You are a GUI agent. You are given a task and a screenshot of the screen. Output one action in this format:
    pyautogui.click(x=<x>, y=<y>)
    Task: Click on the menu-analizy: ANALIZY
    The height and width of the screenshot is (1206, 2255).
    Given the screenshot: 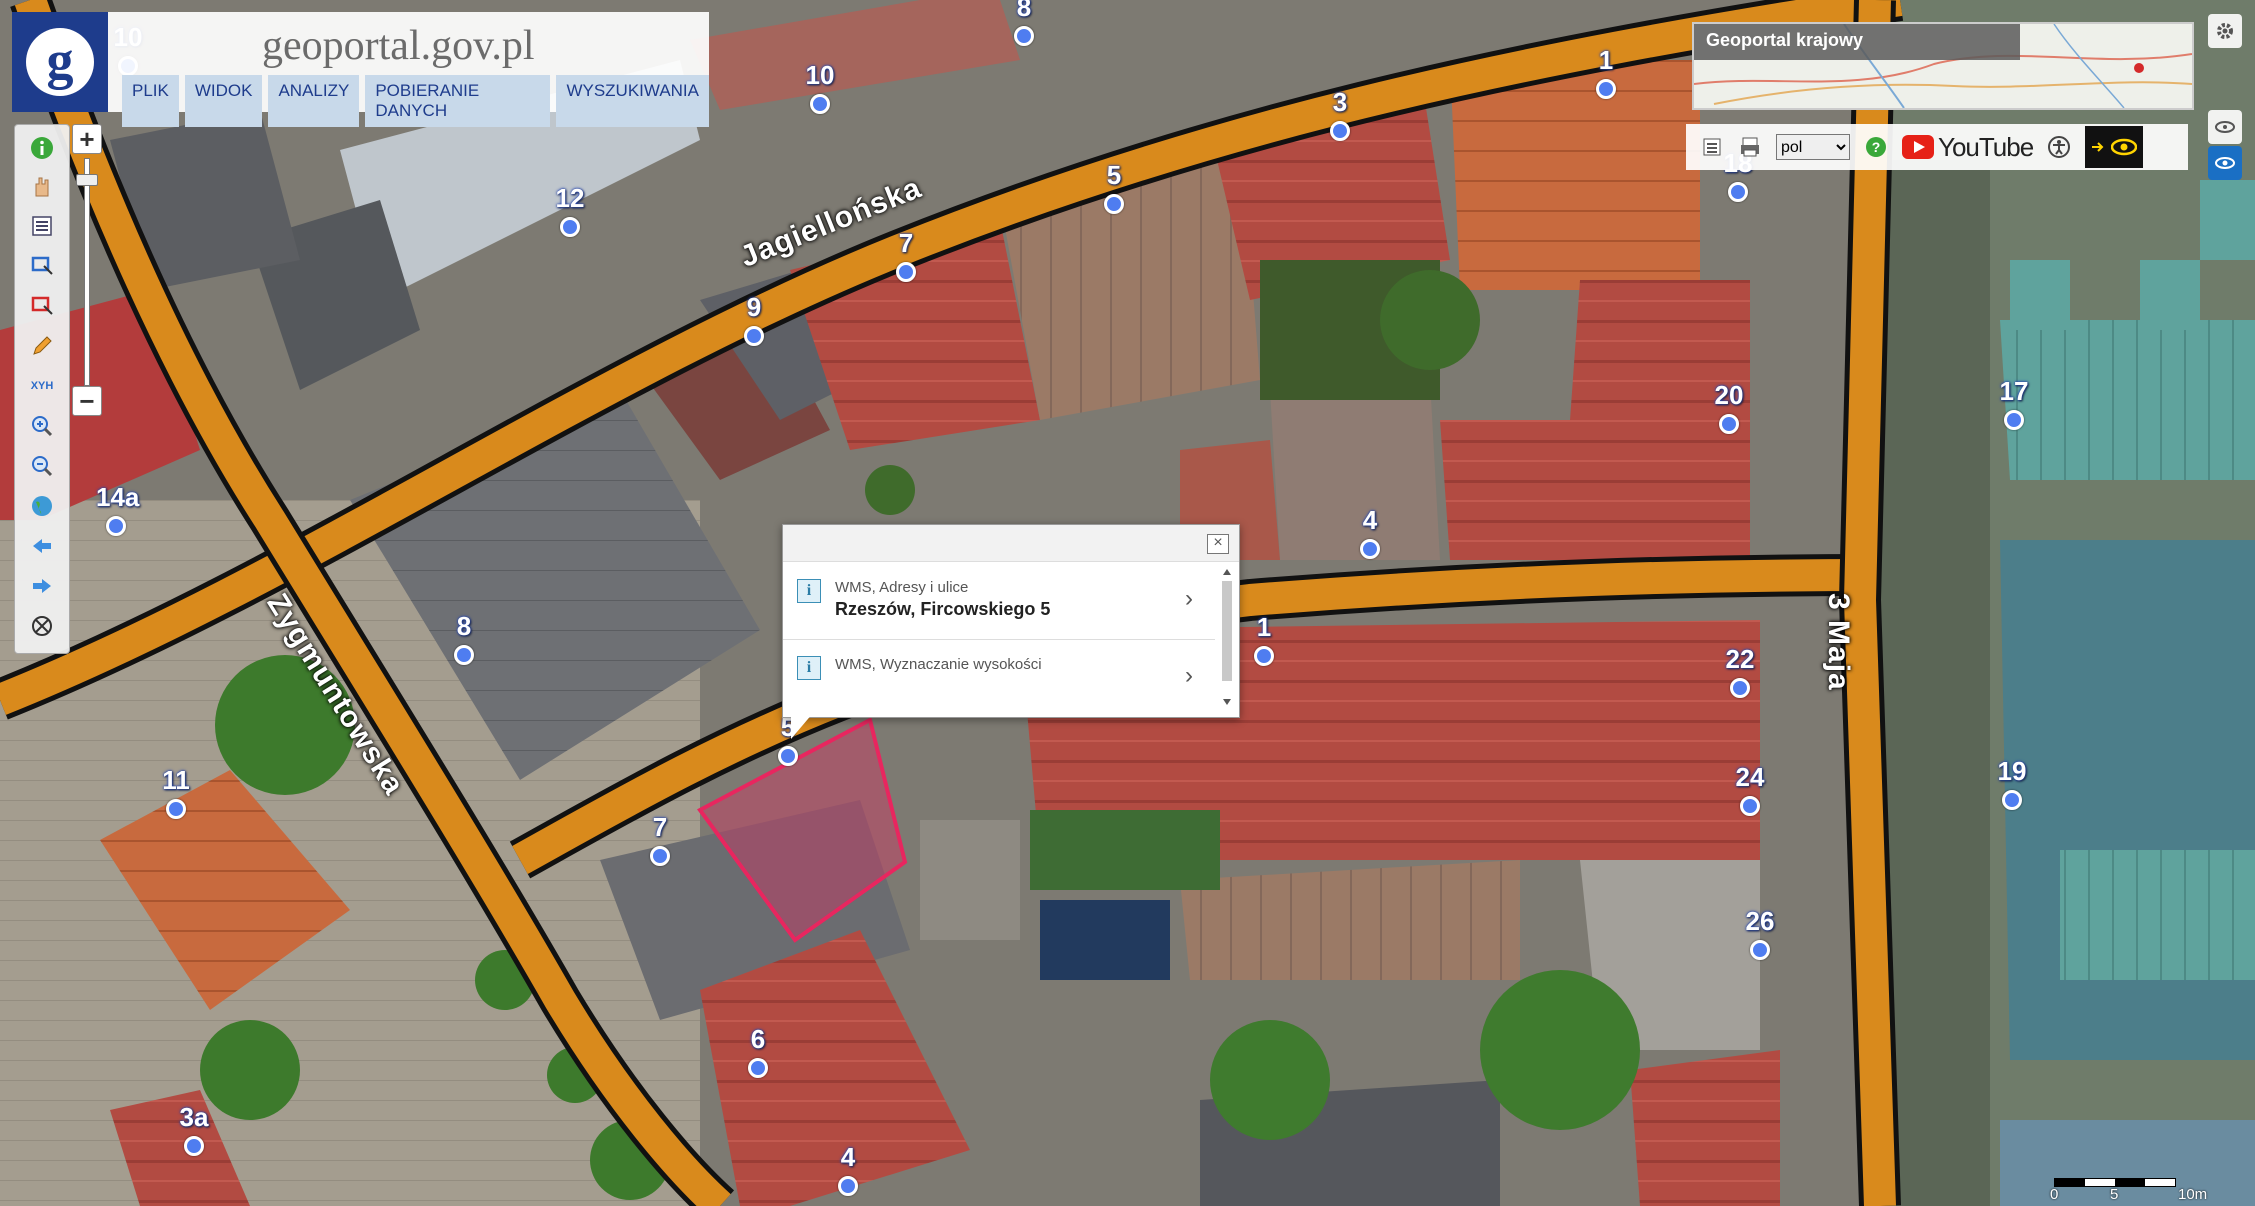 What is the action you would take?
    pyautogui.click(x=314, y=101)
    